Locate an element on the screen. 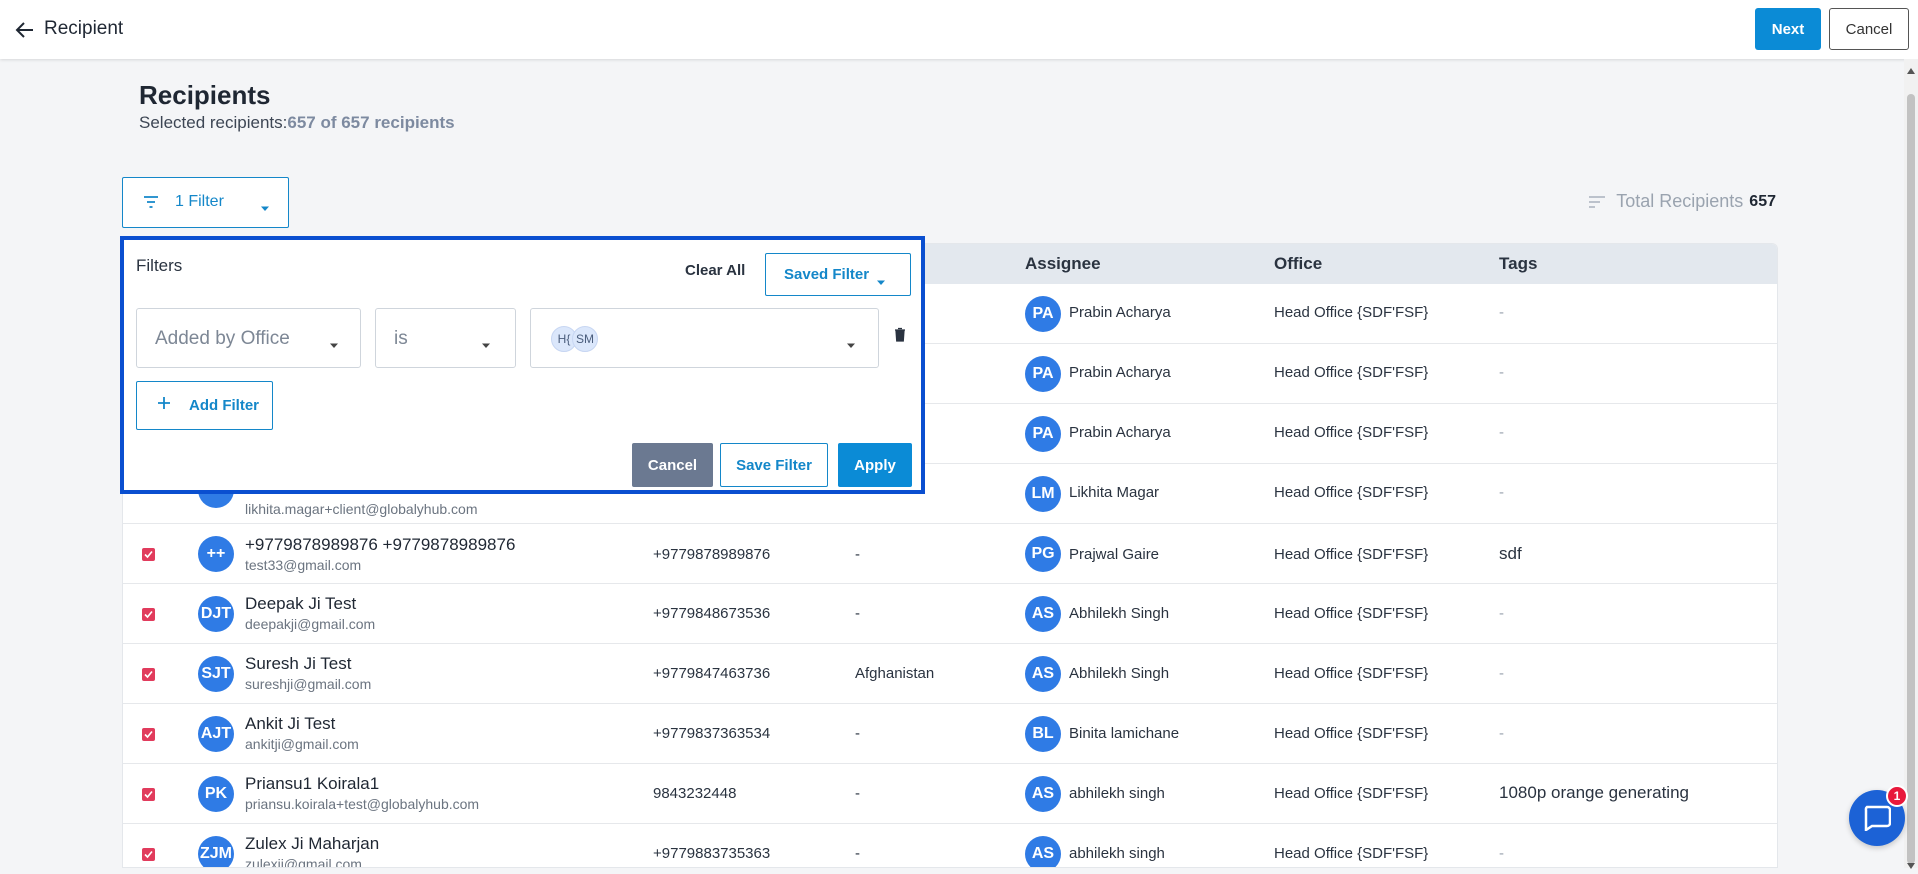  assignee-avatar: LM is located at coordinates (1043, 494).